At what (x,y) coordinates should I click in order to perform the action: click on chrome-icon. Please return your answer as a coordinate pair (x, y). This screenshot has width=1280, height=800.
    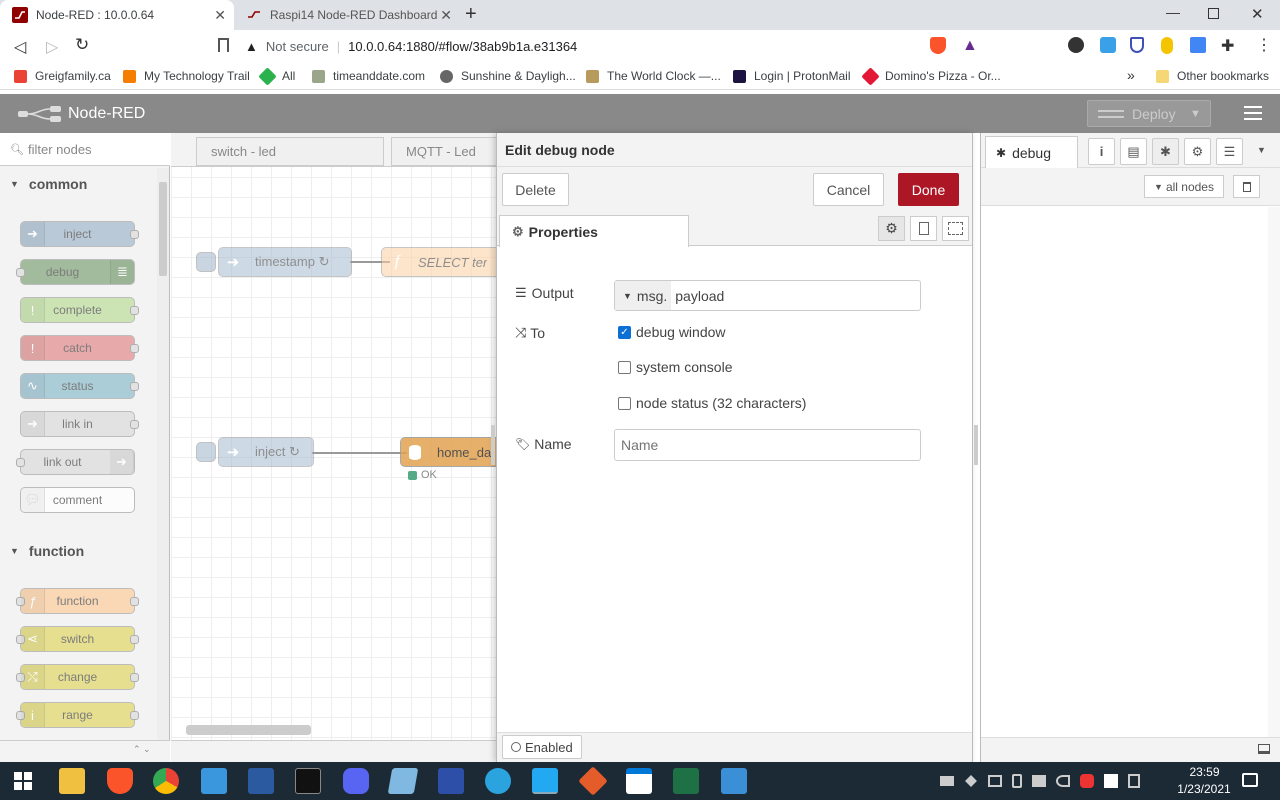
    Looking at the image, I should click on (166, 781).